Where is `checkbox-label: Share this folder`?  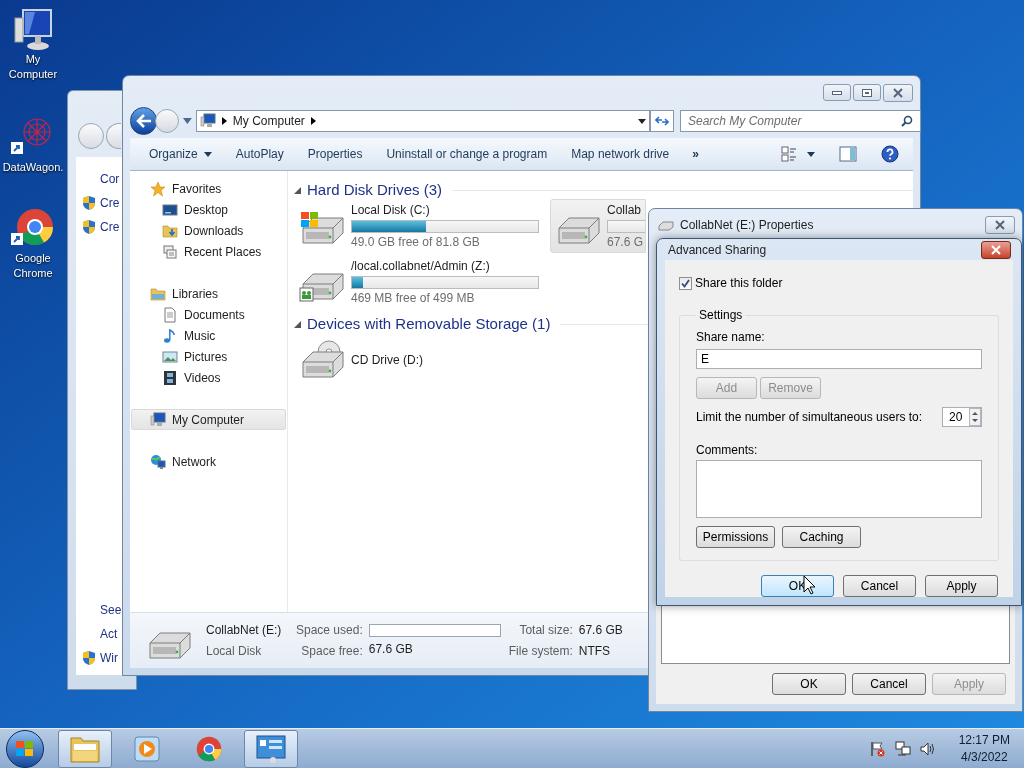 checkbox-label: Share this folder is located at coordinates (739, 283).